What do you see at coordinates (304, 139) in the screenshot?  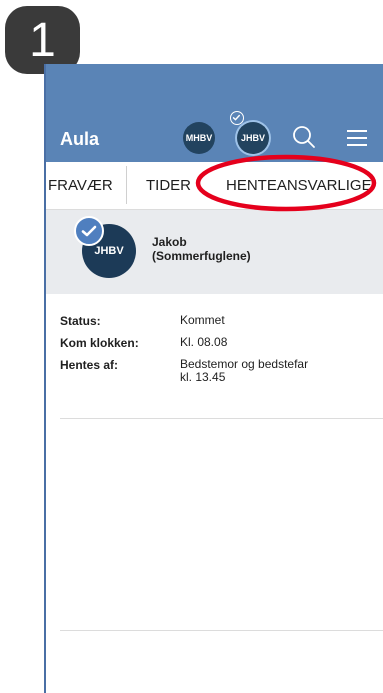 I see `search-icon` at bounding box center [304, 139].